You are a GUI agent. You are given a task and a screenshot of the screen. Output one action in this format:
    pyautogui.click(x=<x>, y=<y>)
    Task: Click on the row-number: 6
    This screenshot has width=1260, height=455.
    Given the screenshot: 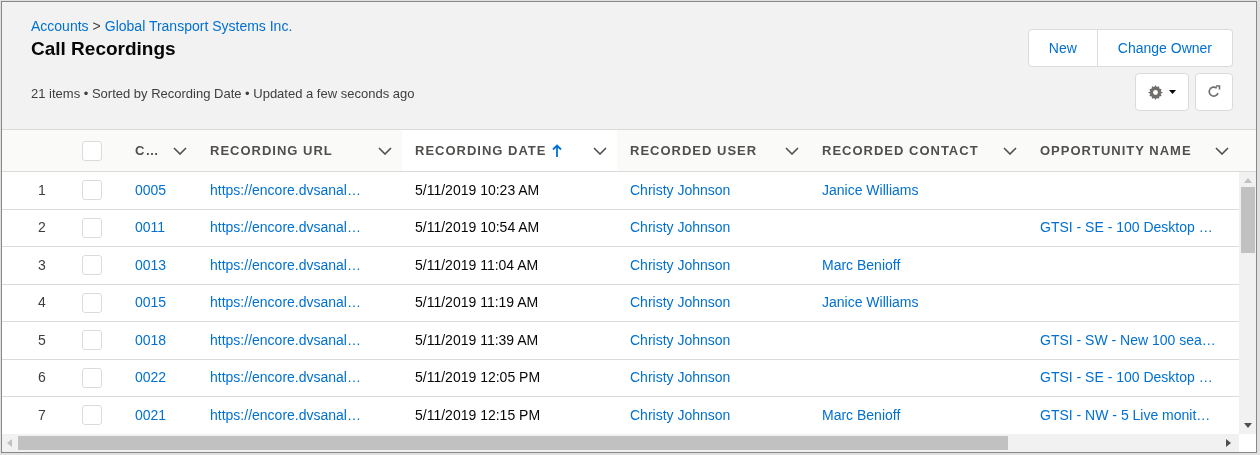 What is the action you would take?
    pyautogui.click(x=42, y=378)
    